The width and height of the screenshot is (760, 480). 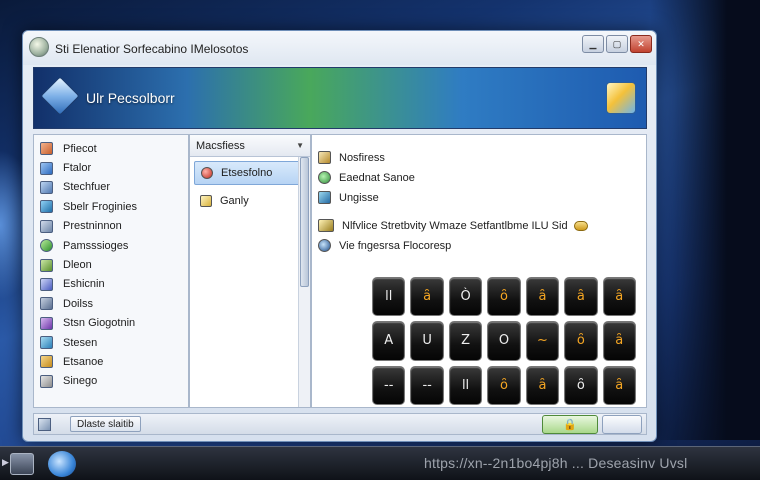 I want to click on category-list: Macsfiess ▼ Etsesfolno Ganly, so click(x=250, y=271).